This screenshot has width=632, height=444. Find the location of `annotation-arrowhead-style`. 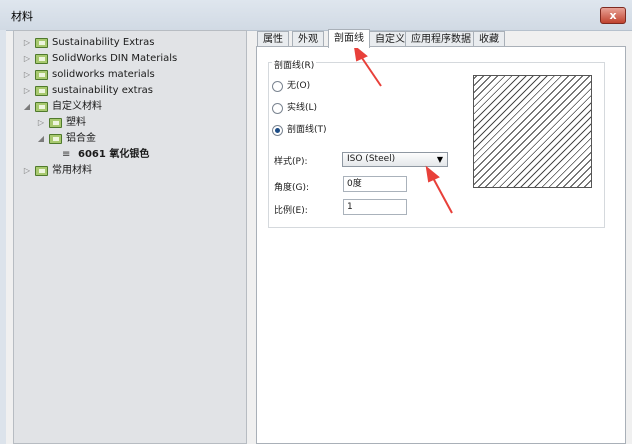

annotation-arrowhead-style is located at coordinates (432, 174).